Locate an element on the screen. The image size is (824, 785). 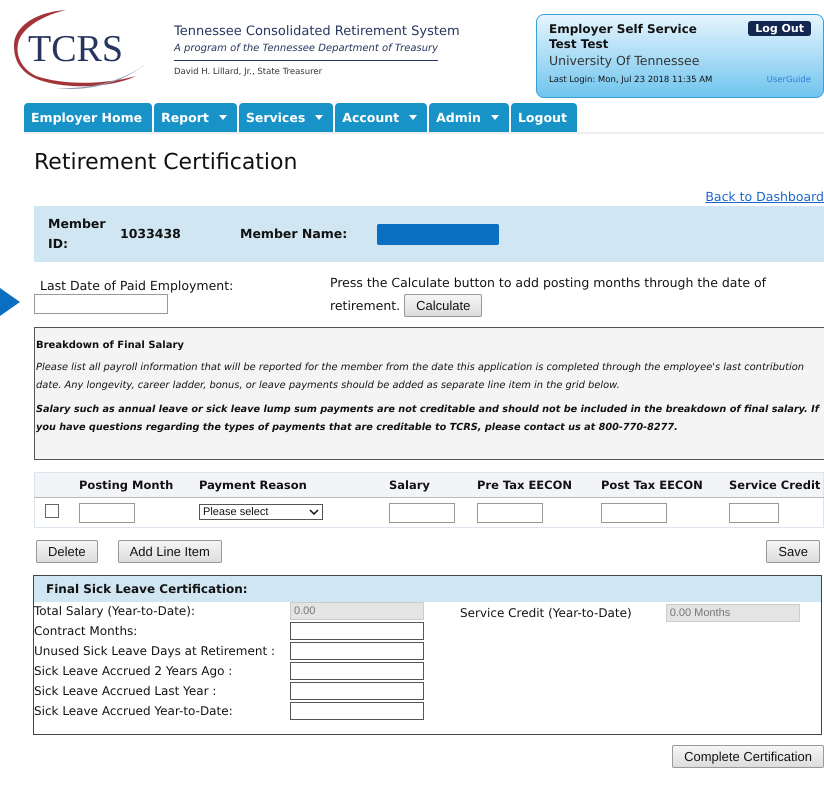
posting-month-field is located at coordinates (107, 512).